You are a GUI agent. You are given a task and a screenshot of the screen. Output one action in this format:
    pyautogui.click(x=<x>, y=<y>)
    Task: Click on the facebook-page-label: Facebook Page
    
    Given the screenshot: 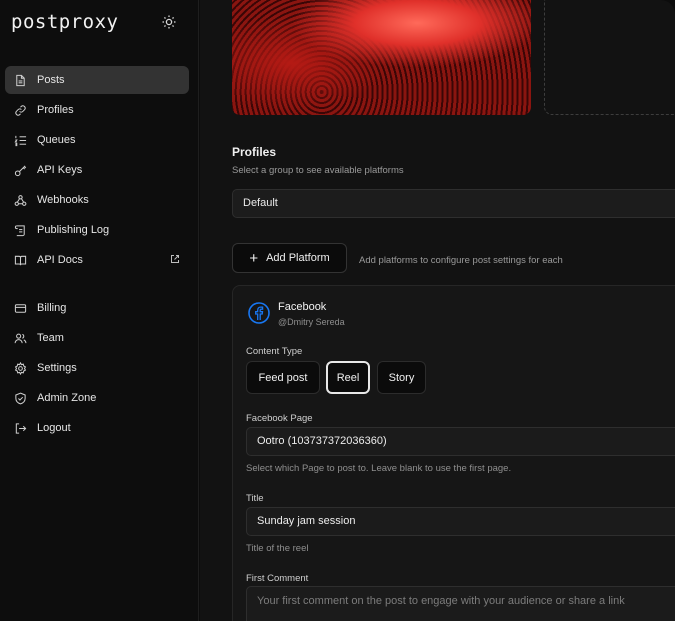 What is the action you would take?
    pyautogui.click(x=279, y=418)
    